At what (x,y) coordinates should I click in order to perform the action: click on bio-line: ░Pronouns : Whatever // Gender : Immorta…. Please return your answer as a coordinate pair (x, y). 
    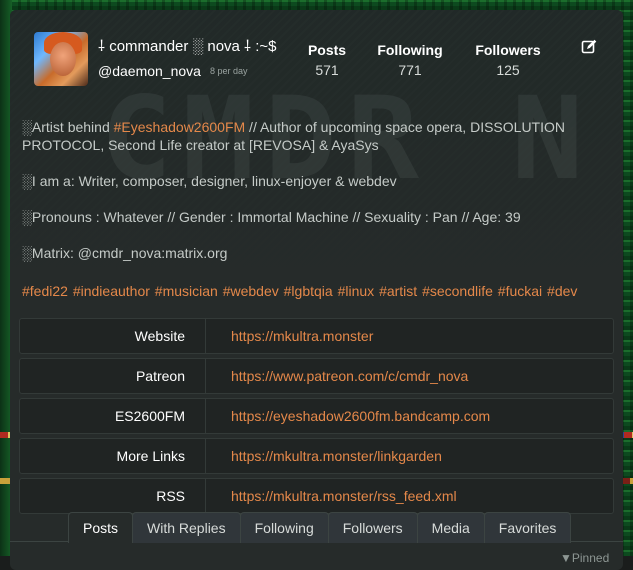
    Looking at the image, I should click on (271, 217).